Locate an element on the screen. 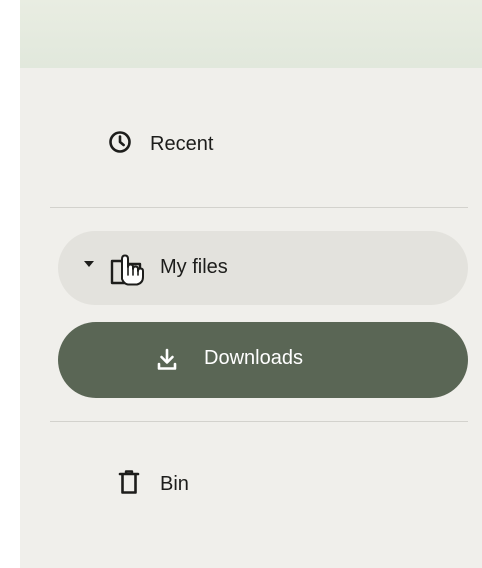  nav-label-recent: Recent is located at coordinates (182, 143).